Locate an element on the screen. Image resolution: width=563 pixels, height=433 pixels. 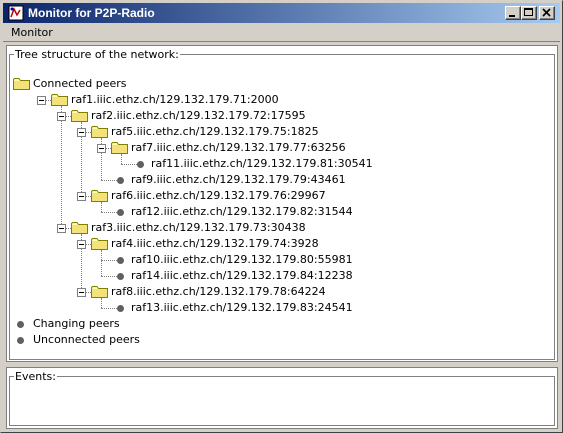
maximize-button is located at coordinates (529, 13).